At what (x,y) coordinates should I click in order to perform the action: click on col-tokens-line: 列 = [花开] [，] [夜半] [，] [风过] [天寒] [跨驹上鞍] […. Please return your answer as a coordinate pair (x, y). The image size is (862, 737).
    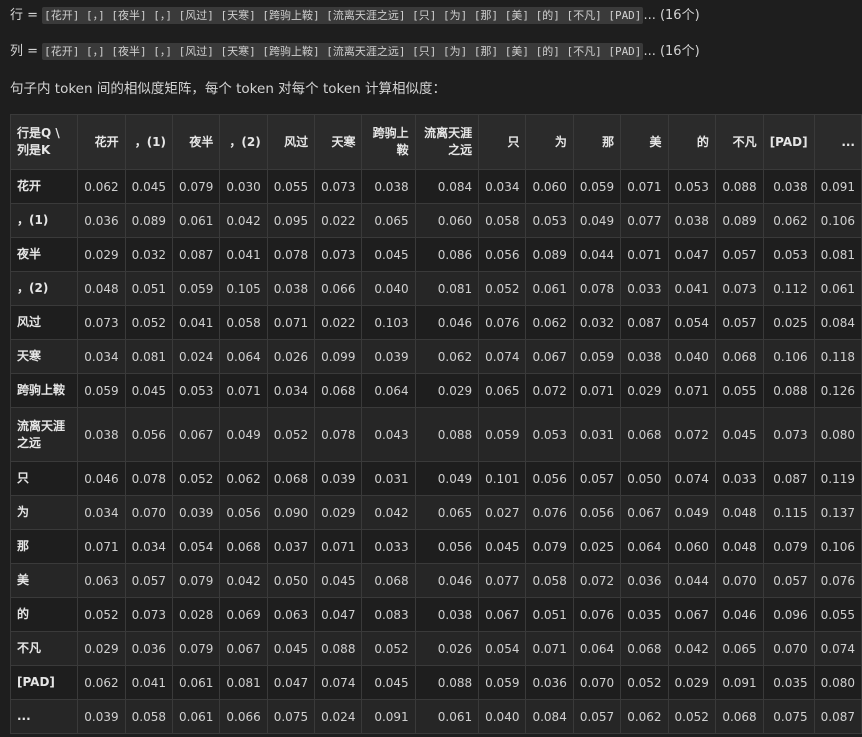
    Looking at the image, I should click on (355, 52).